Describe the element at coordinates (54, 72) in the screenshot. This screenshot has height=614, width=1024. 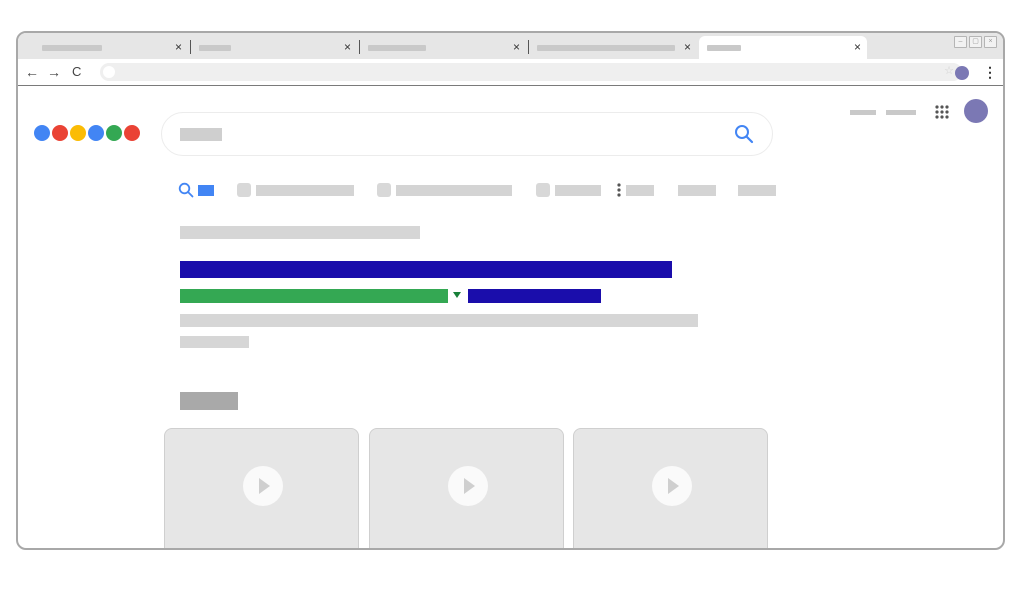
I see `forward-arrow-icon: →` at that location.